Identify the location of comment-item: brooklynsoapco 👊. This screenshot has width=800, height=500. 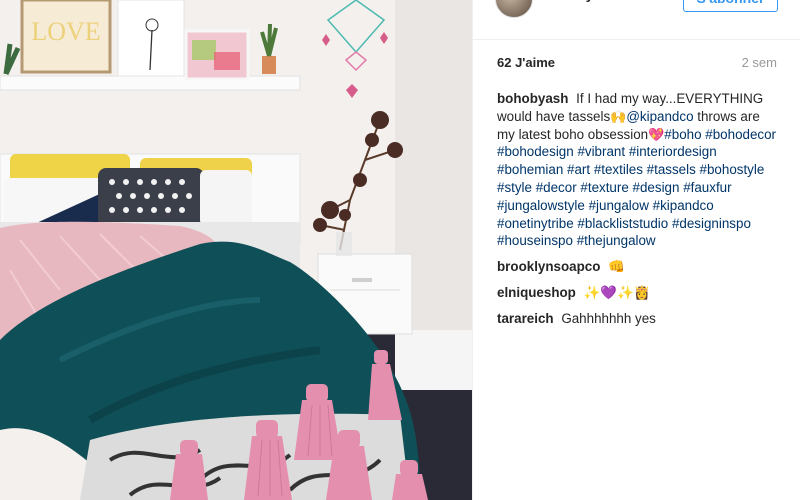
(638, 267).